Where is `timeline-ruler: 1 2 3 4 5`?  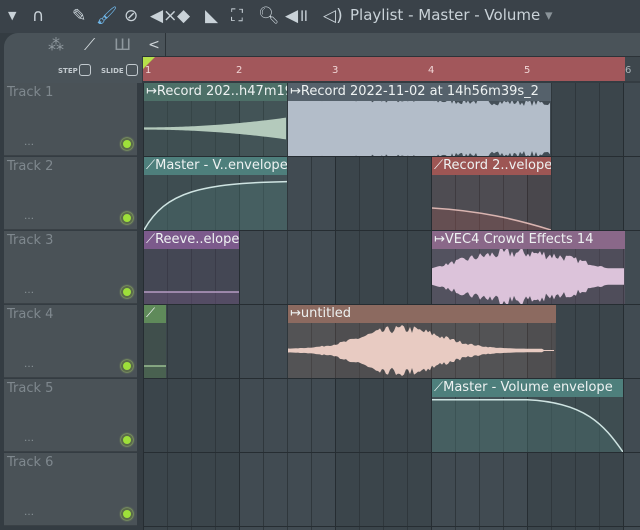 timeline-ruler: 1 2 3 4 5 is located at coordinates (384, 69).